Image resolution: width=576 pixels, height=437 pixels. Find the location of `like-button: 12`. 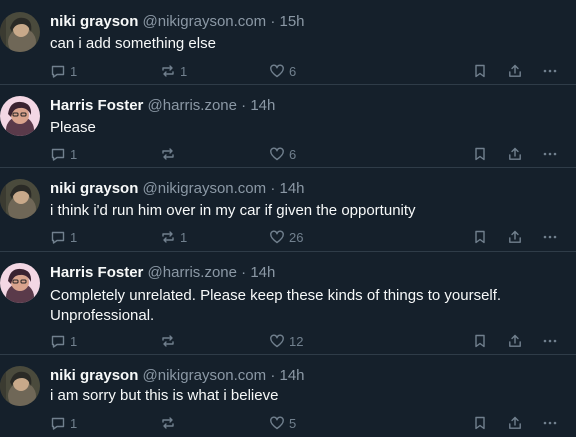

like-button: 12 is located at coordinates (286, 341).